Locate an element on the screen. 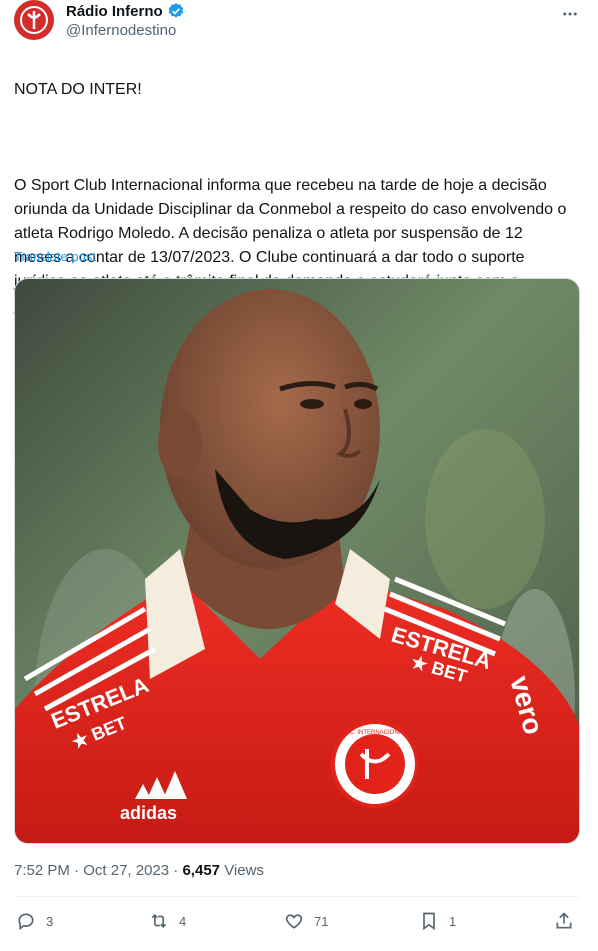 The height and width of the screenshot is (951, 598). like-button: 71 is located at coordinates (306, 921).